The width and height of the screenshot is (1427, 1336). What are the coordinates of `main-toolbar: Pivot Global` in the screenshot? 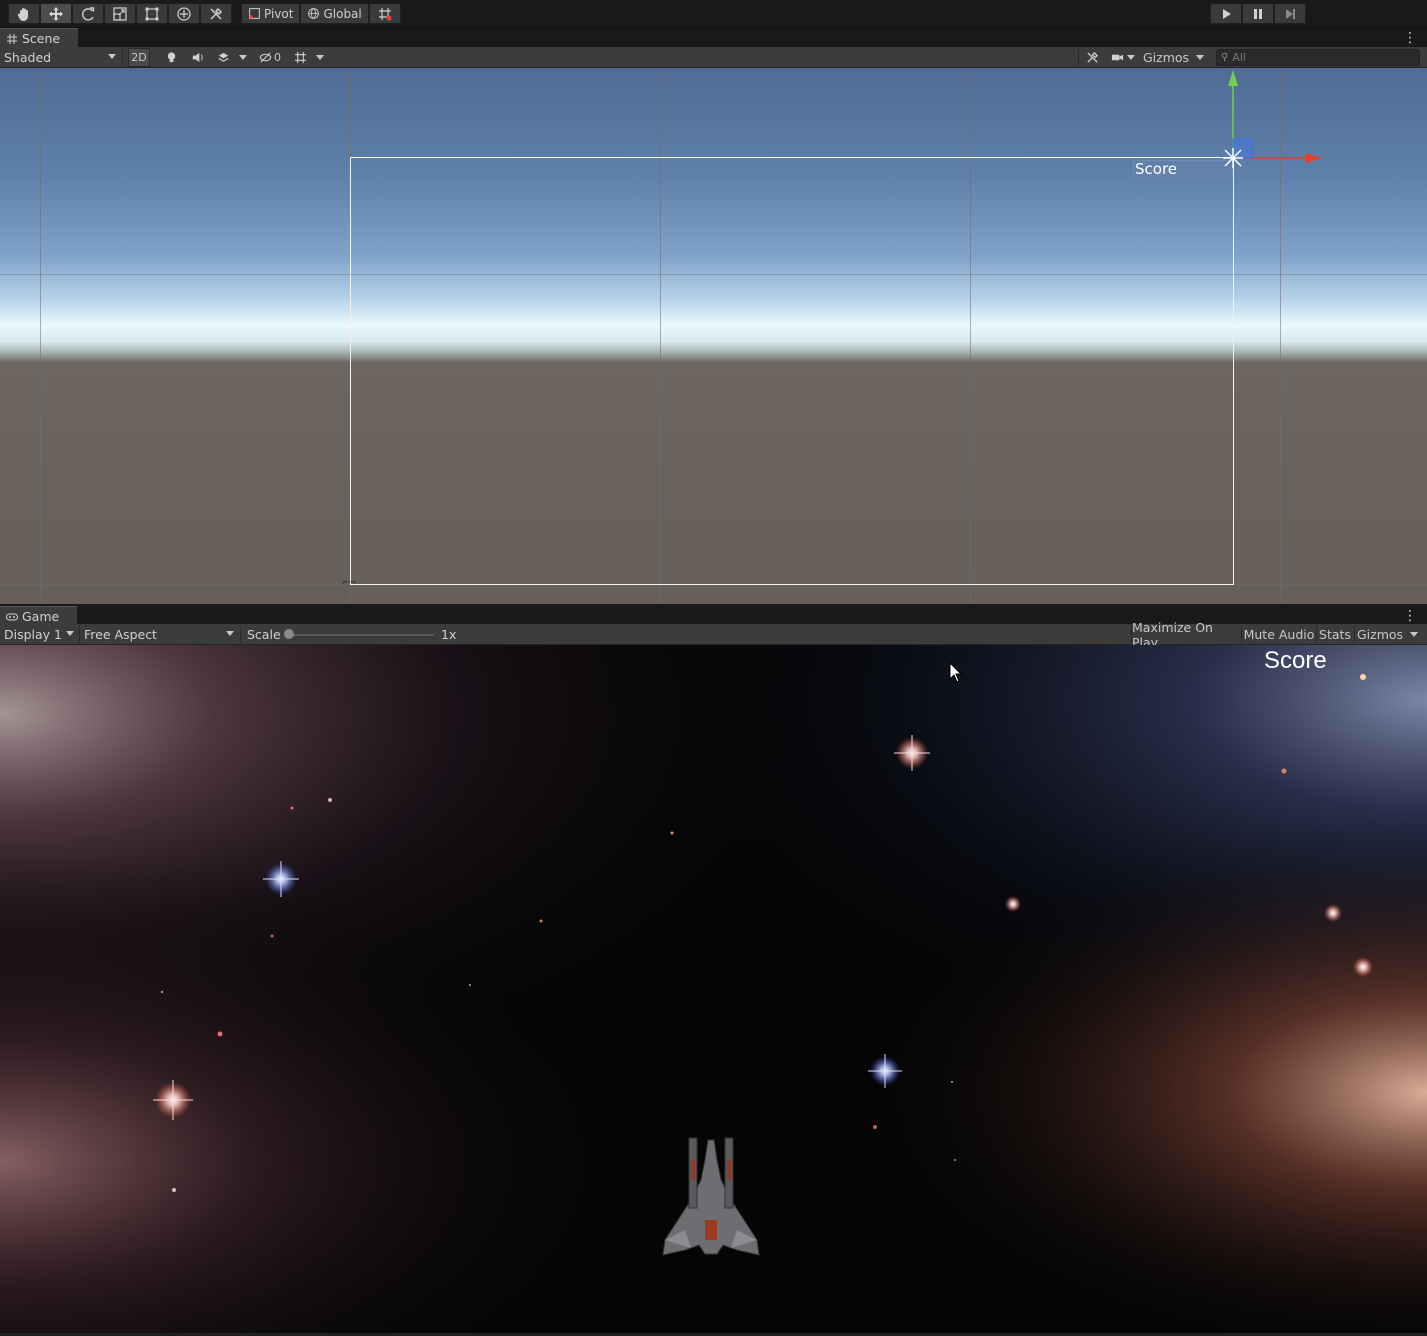 It's located at (713, 14).